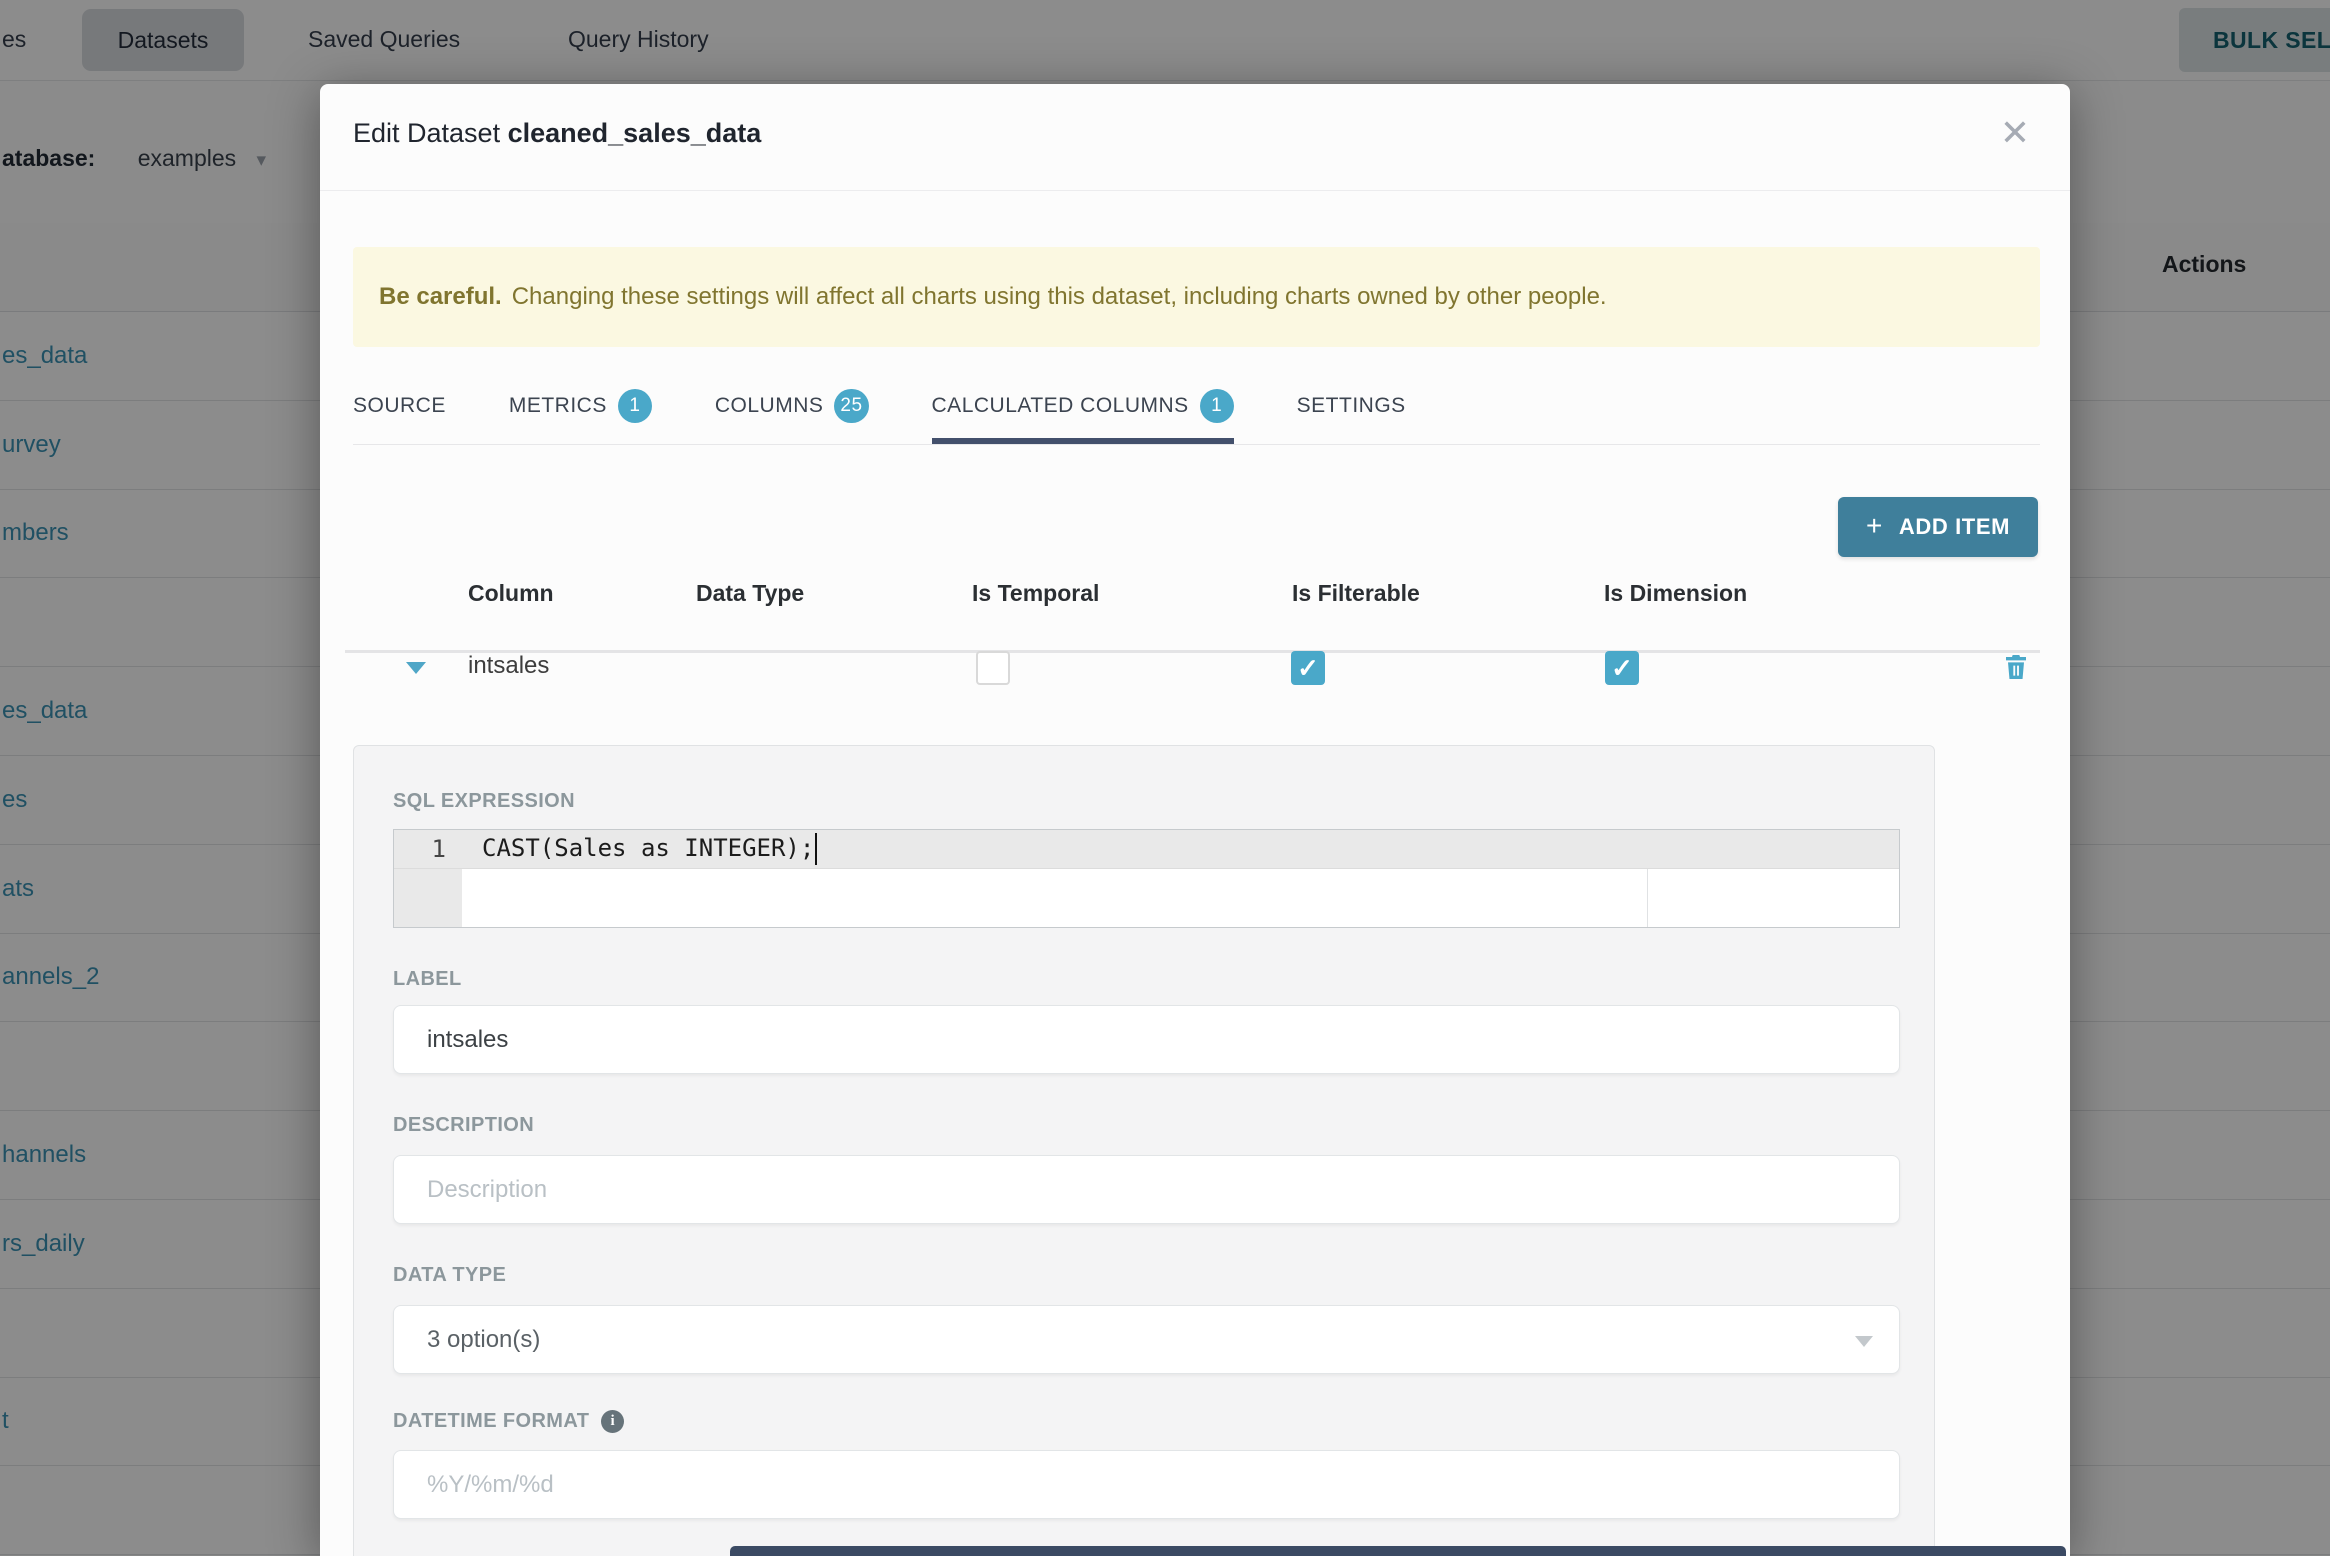 This screenshot has height=1556, width=2330. I want to click on tab-source: SOURCE, so click(399, 405).